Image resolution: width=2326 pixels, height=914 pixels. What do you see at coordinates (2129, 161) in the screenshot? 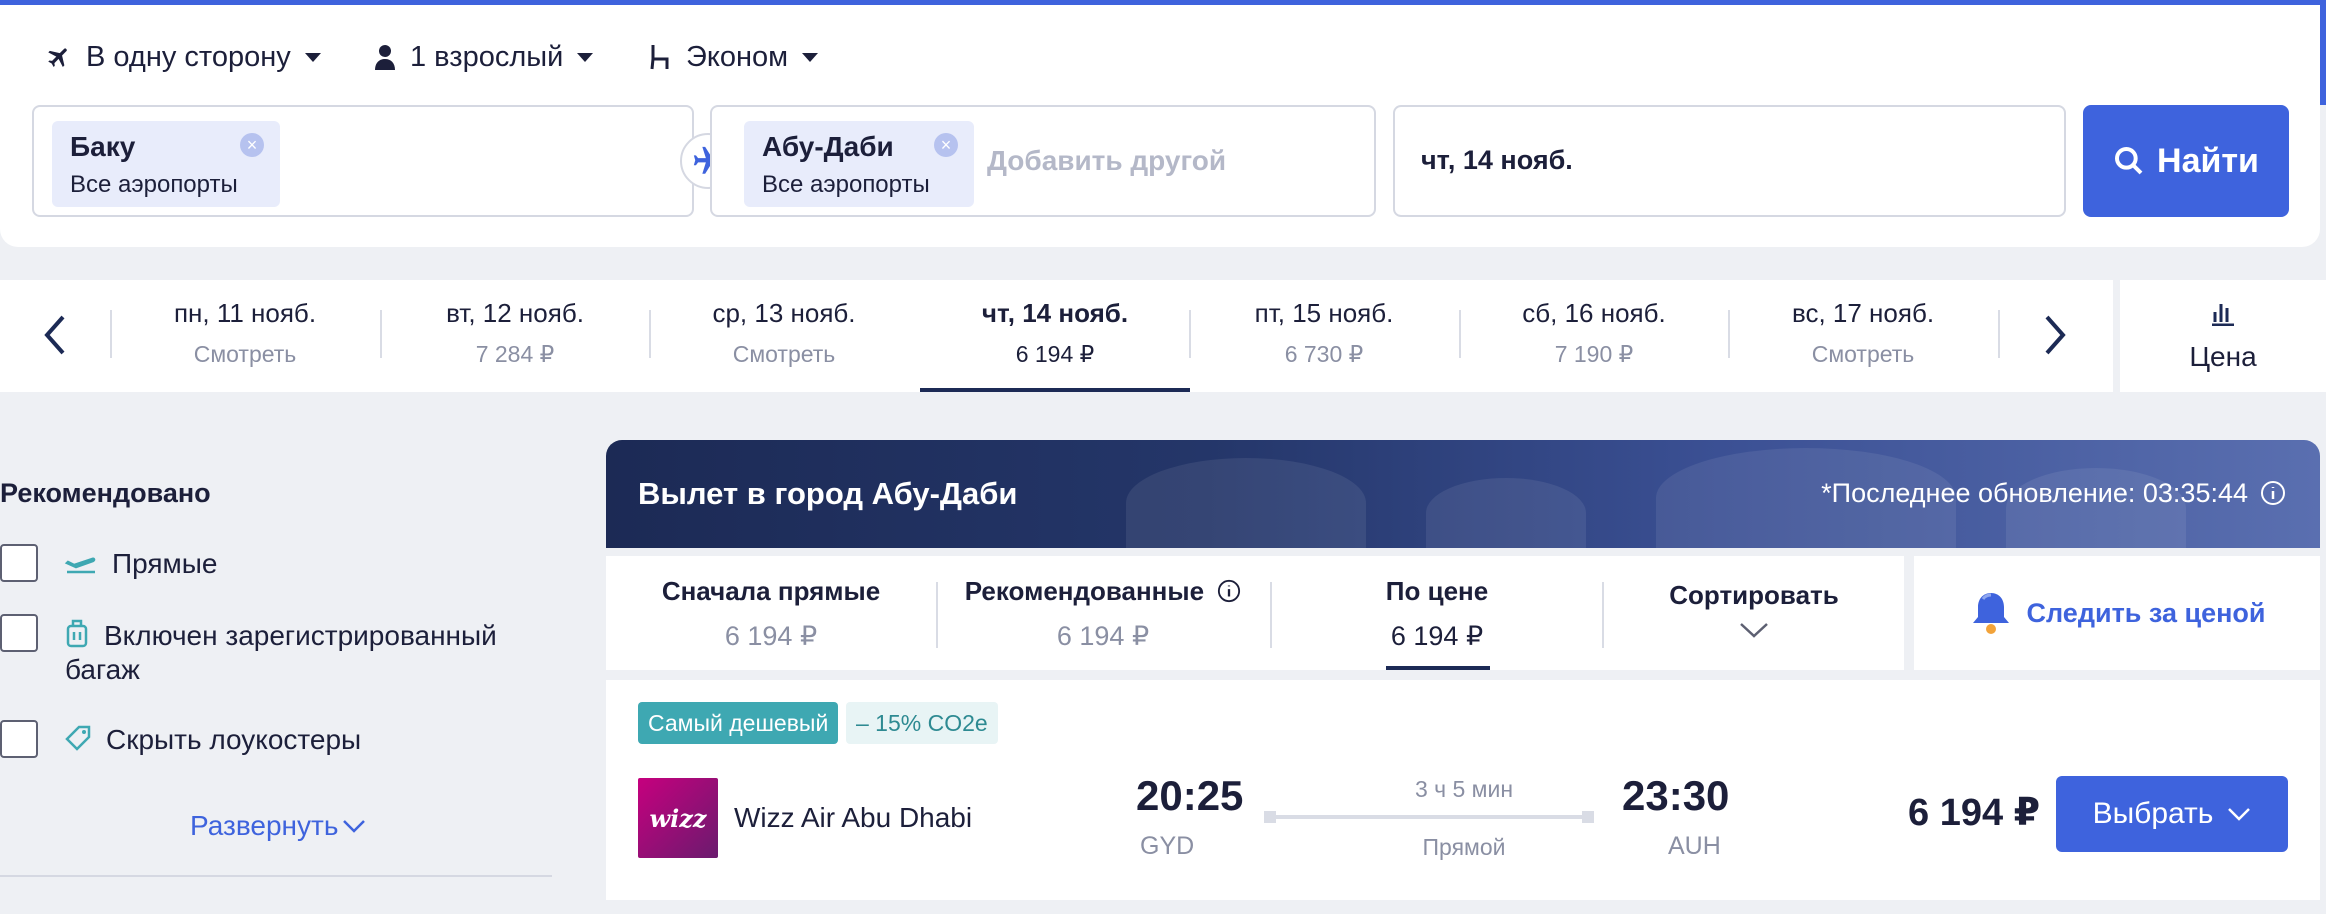
I see `search-icon` at bounding box center [2129, 161].